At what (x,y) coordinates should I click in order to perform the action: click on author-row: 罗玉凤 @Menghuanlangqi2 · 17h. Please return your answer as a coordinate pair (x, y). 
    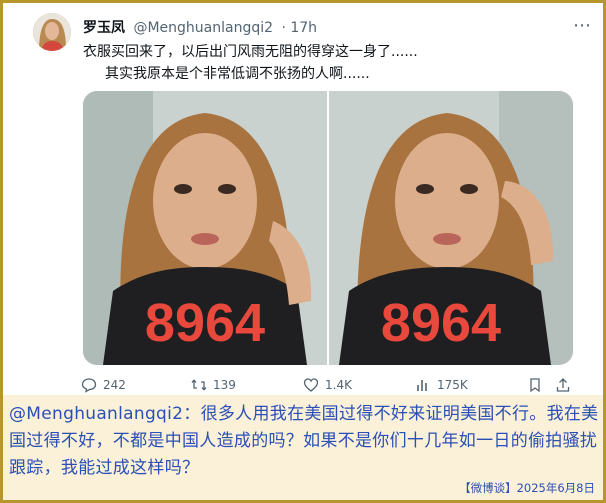
    Looking at the image, I should click on (200, 27).